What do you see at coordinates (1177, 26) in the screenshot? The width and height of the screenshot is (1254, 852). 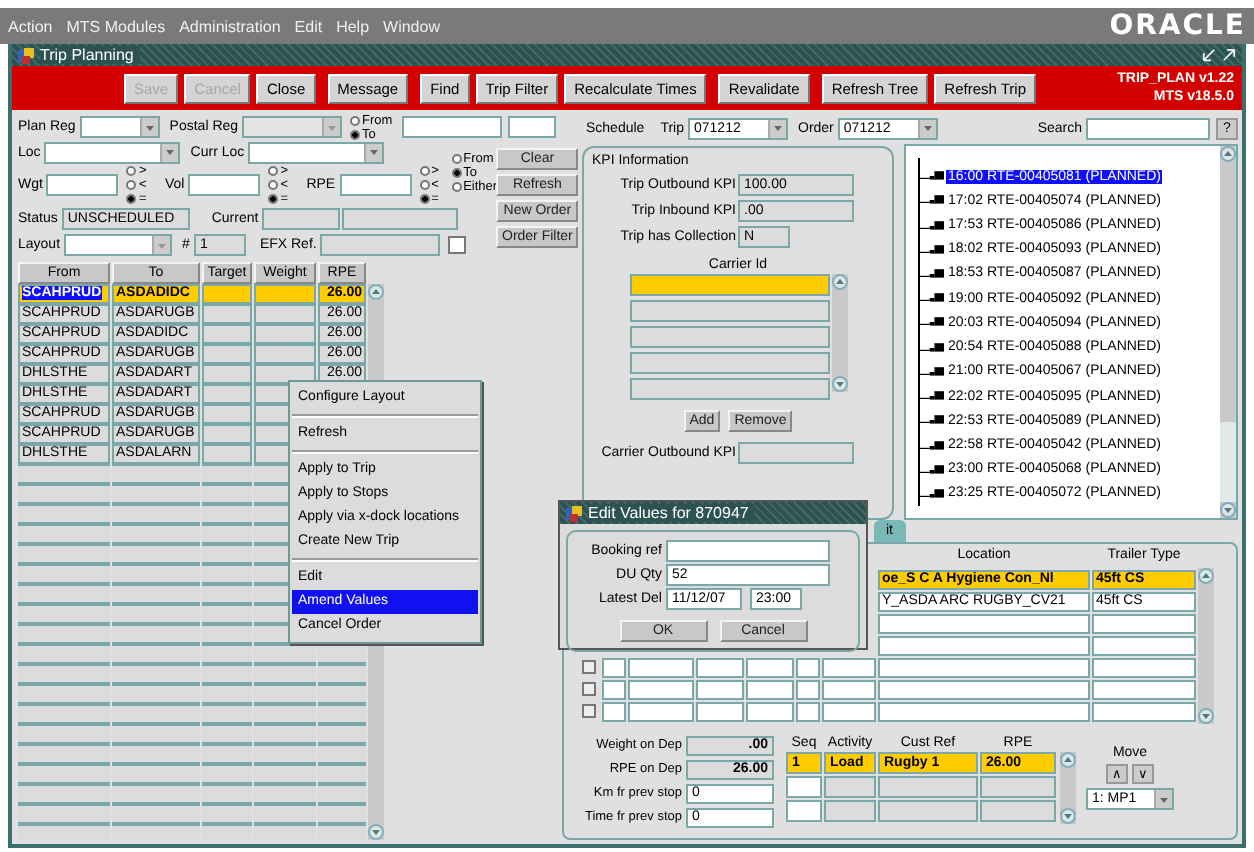 I see `logo: ORACLE` at bounding box center [1177, 26].